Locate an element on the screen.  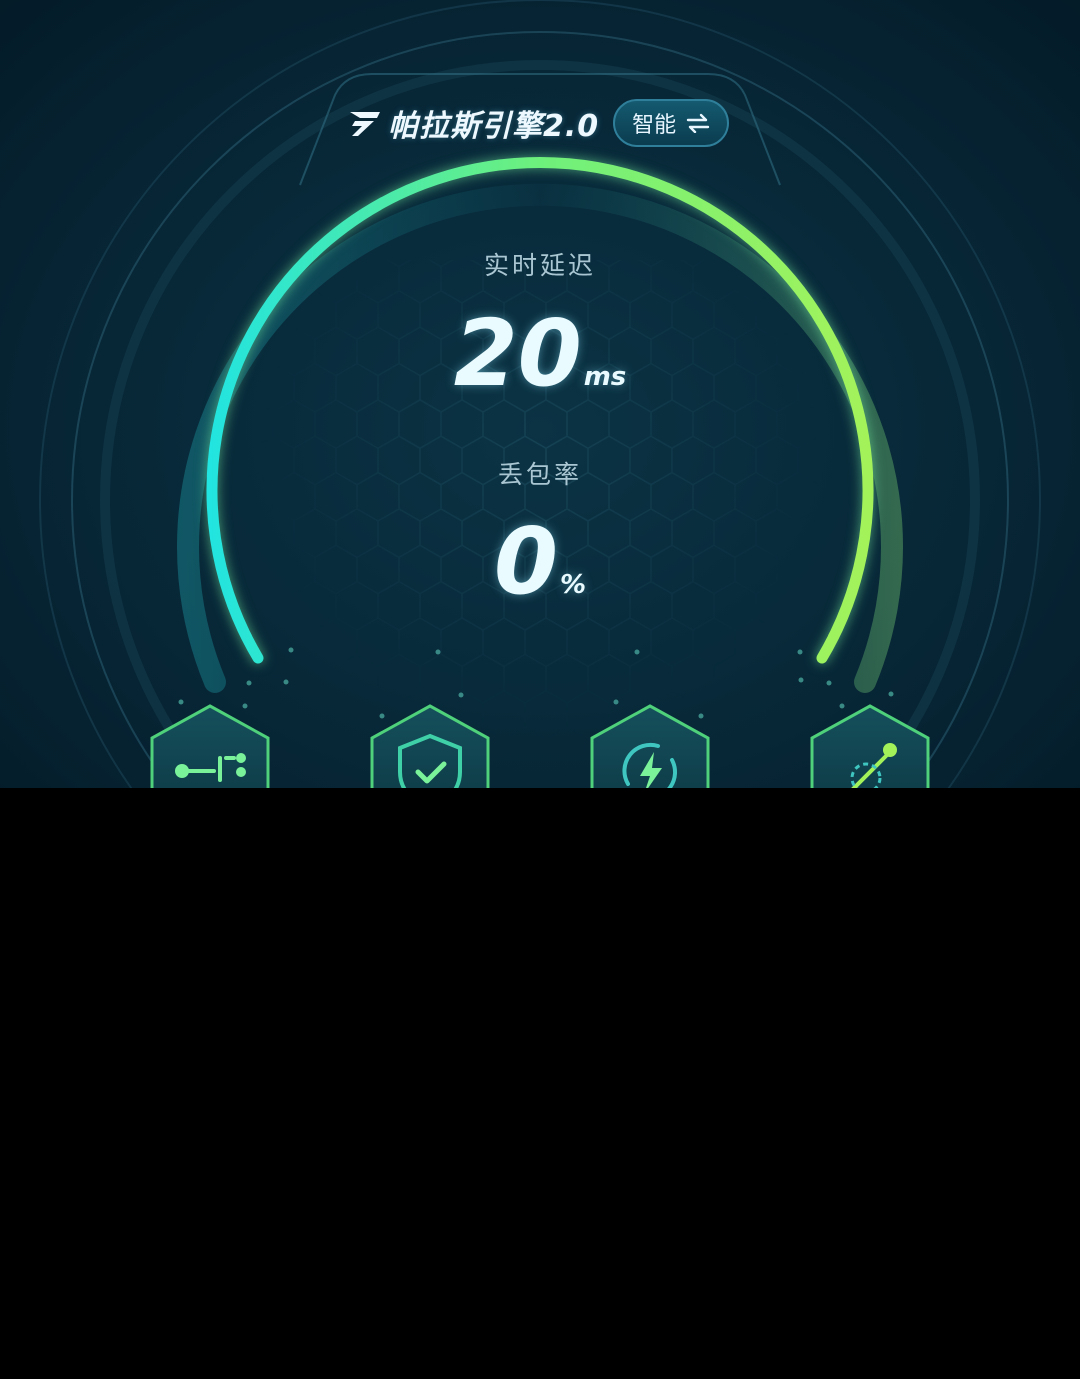
route-feature-button is located at coordinates (210, 745).